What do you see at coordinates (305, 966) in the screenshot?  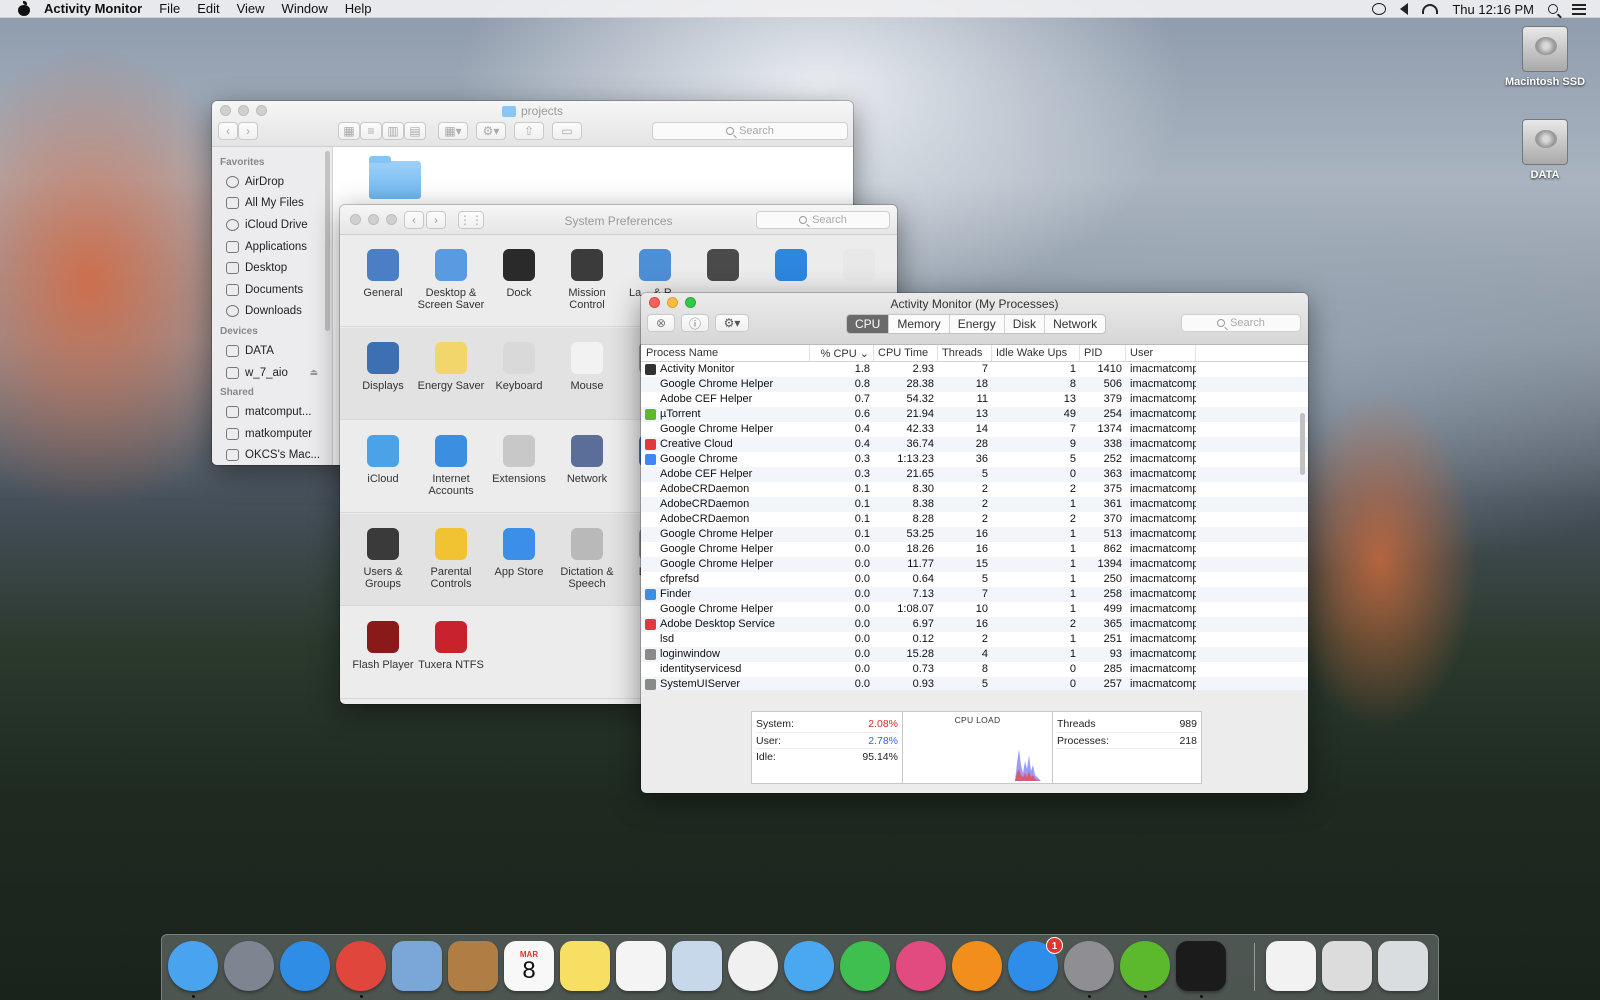 I see `dock-safari-icon` at bounding box center [305, 966].